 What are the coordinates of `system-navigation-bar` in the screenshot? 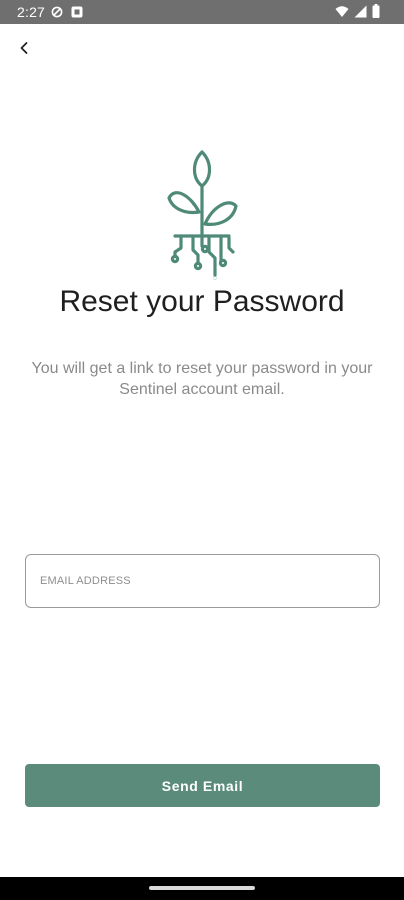 It's located at (202, 888).